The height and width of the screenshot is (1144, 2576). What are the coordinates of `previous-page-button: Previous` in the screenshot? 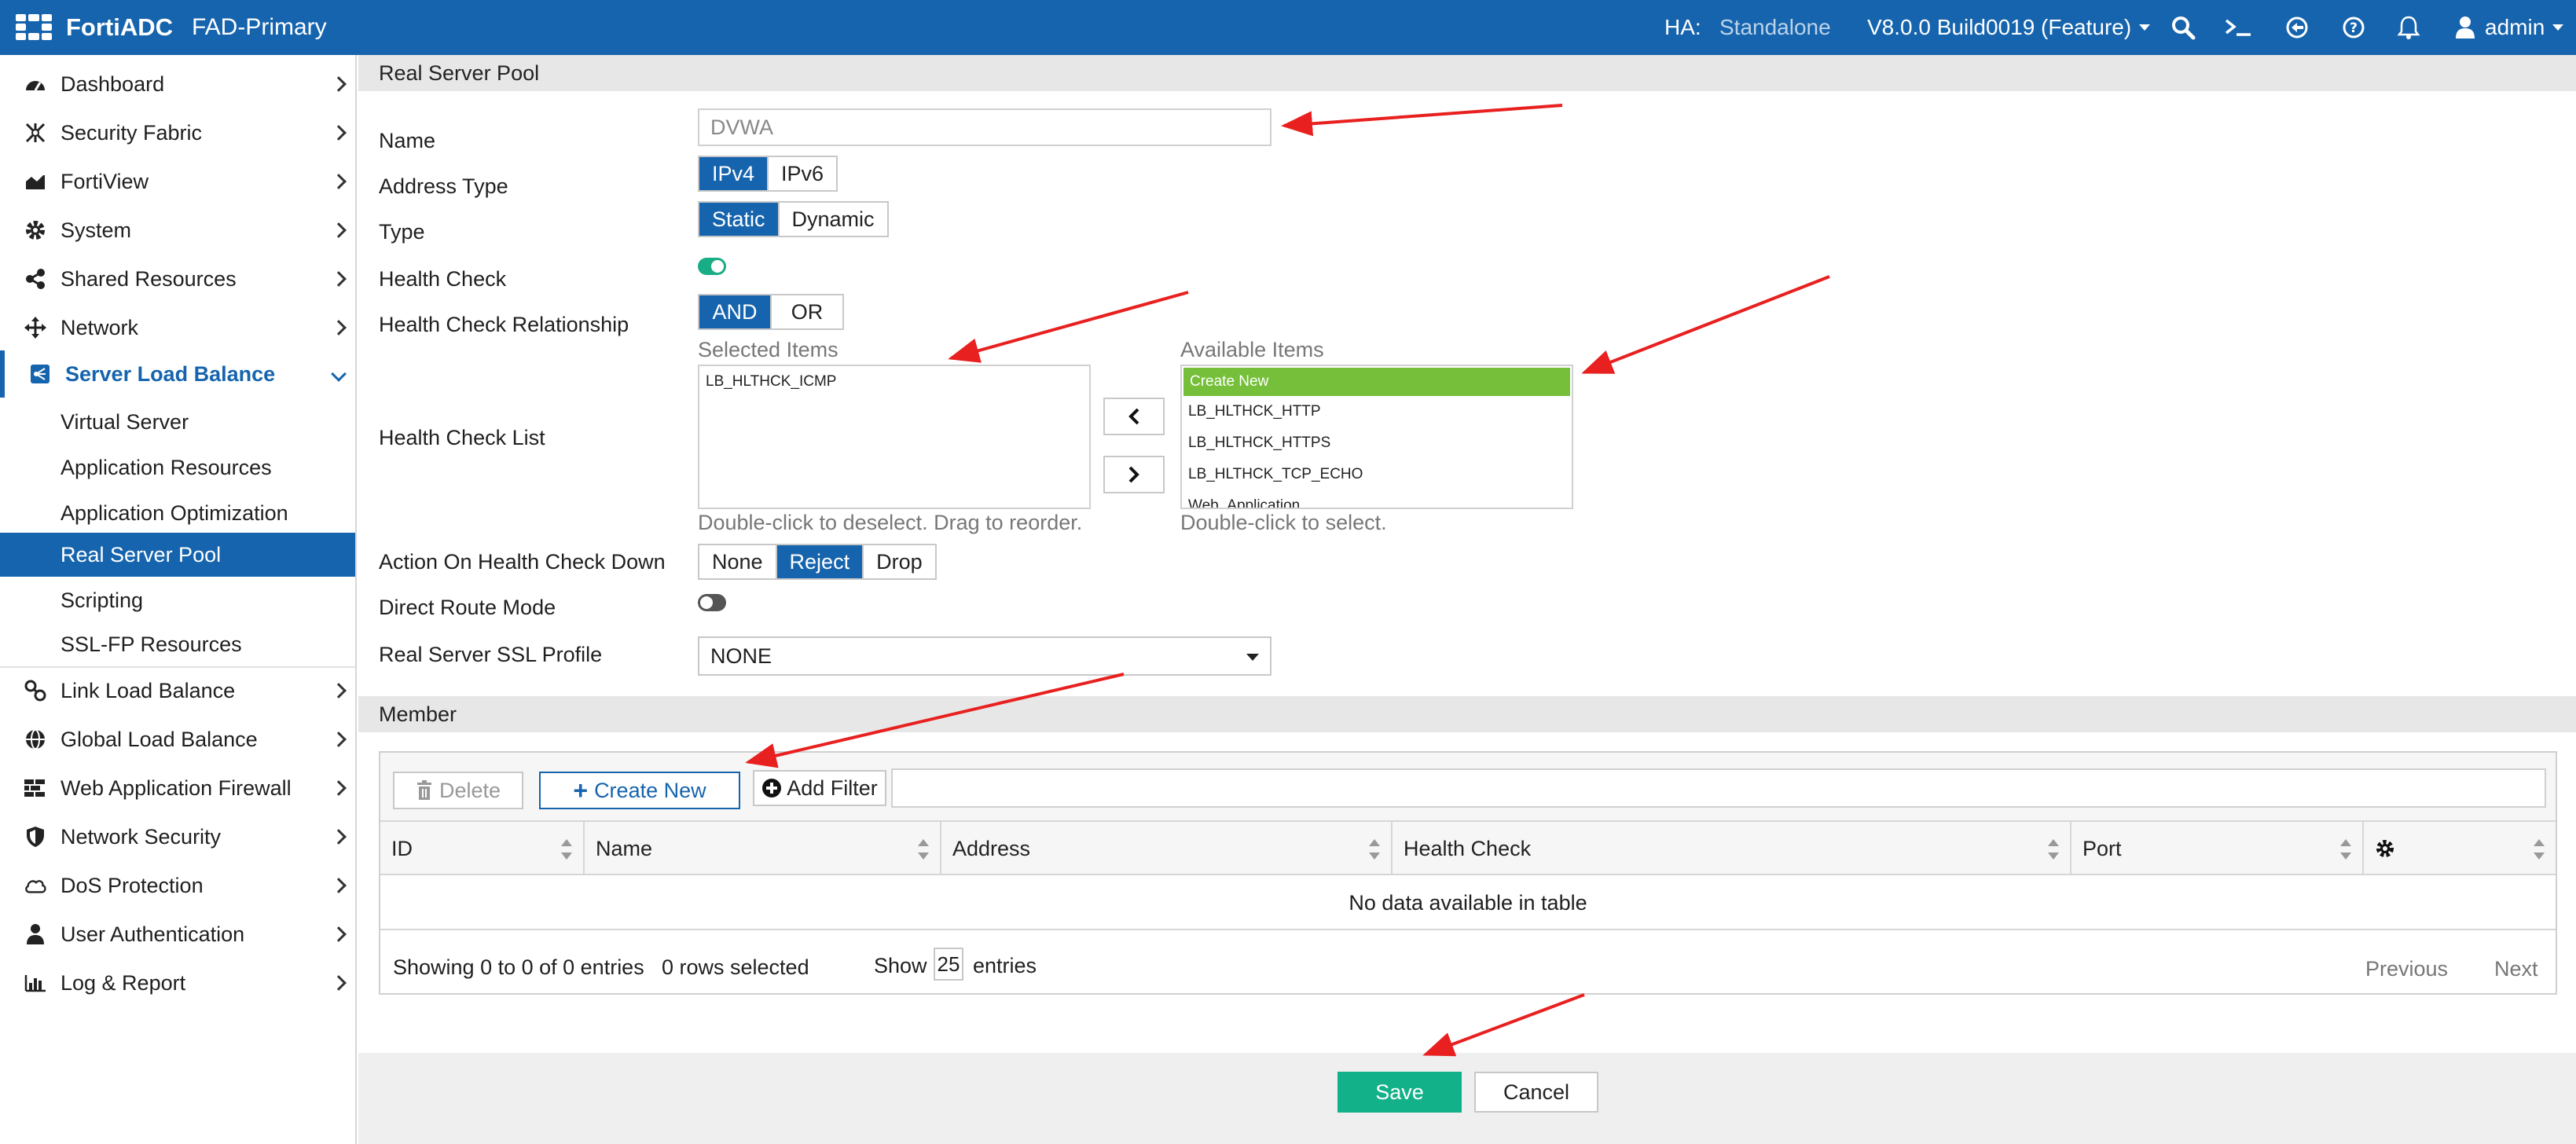 It's located at (2406, 969).